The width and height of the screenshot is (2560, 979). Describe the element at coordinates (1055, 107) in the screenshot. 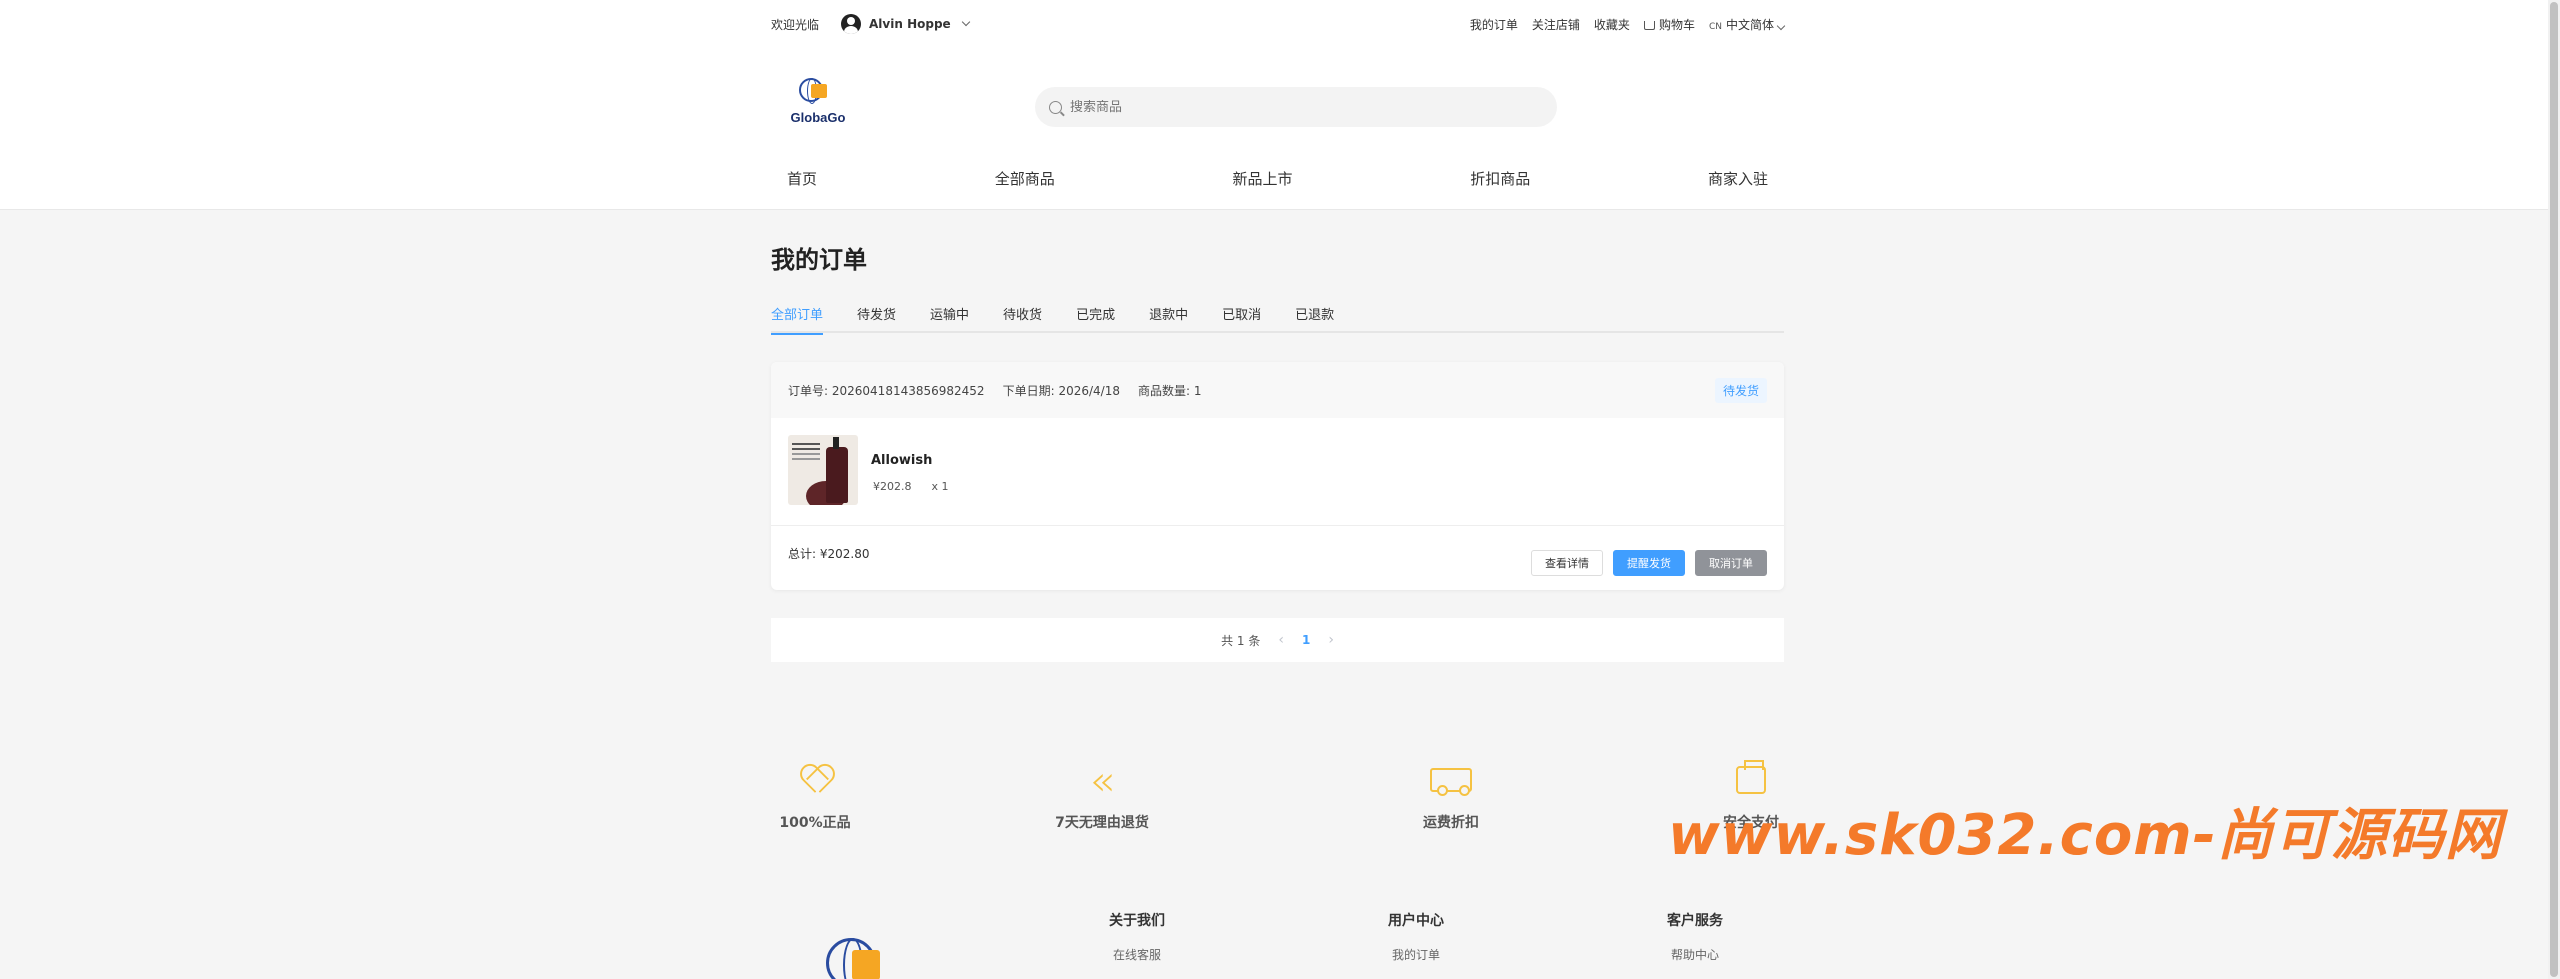

I see `search-icon` at that location.